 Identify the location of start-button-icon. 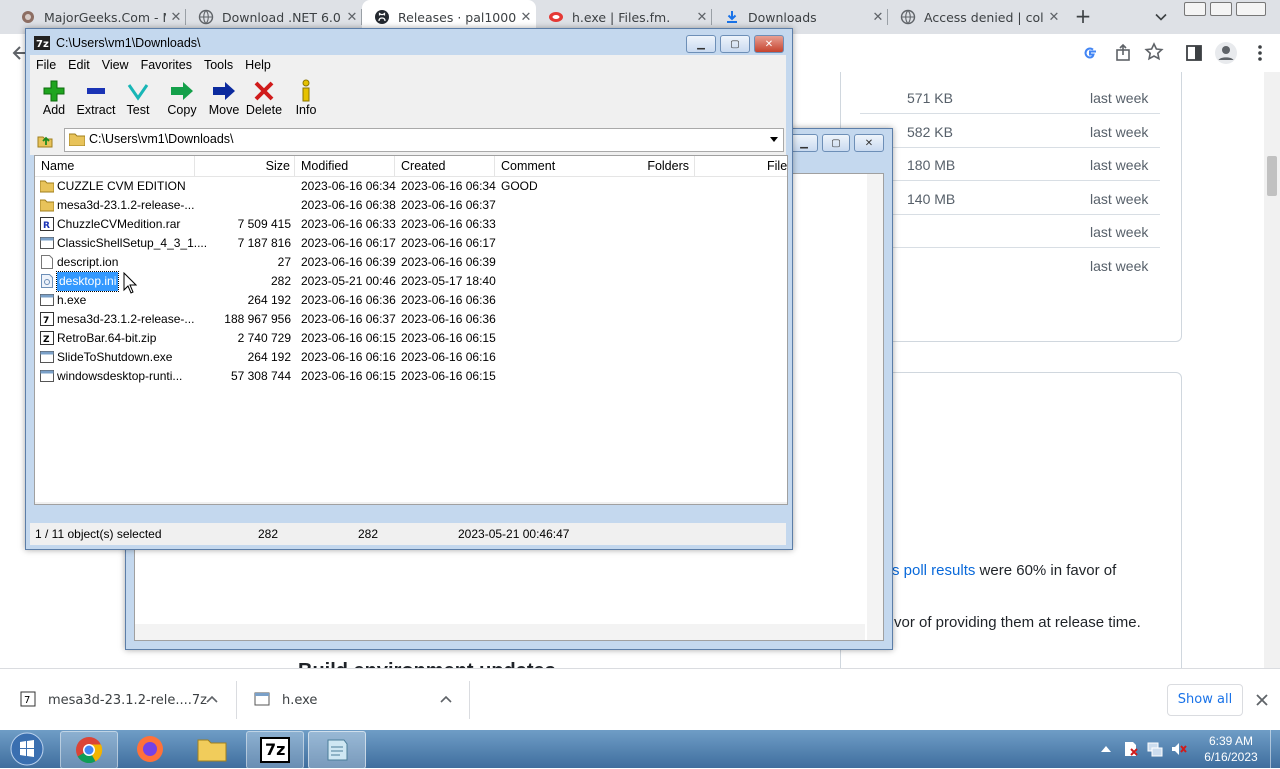
(27, 749).